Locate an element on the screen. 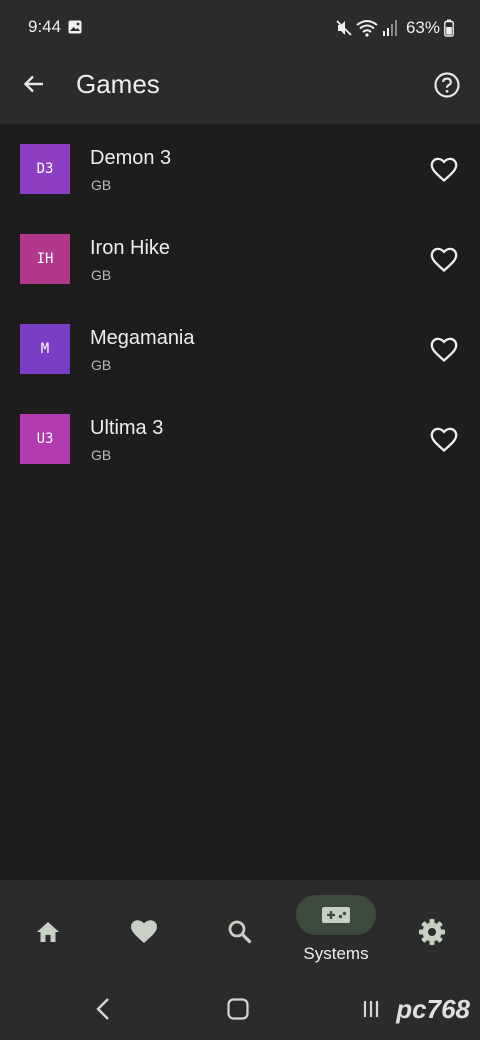 This screenshot has width=480, height=1040. game-name: Ultima 3 is located at coordinates (127, 428).